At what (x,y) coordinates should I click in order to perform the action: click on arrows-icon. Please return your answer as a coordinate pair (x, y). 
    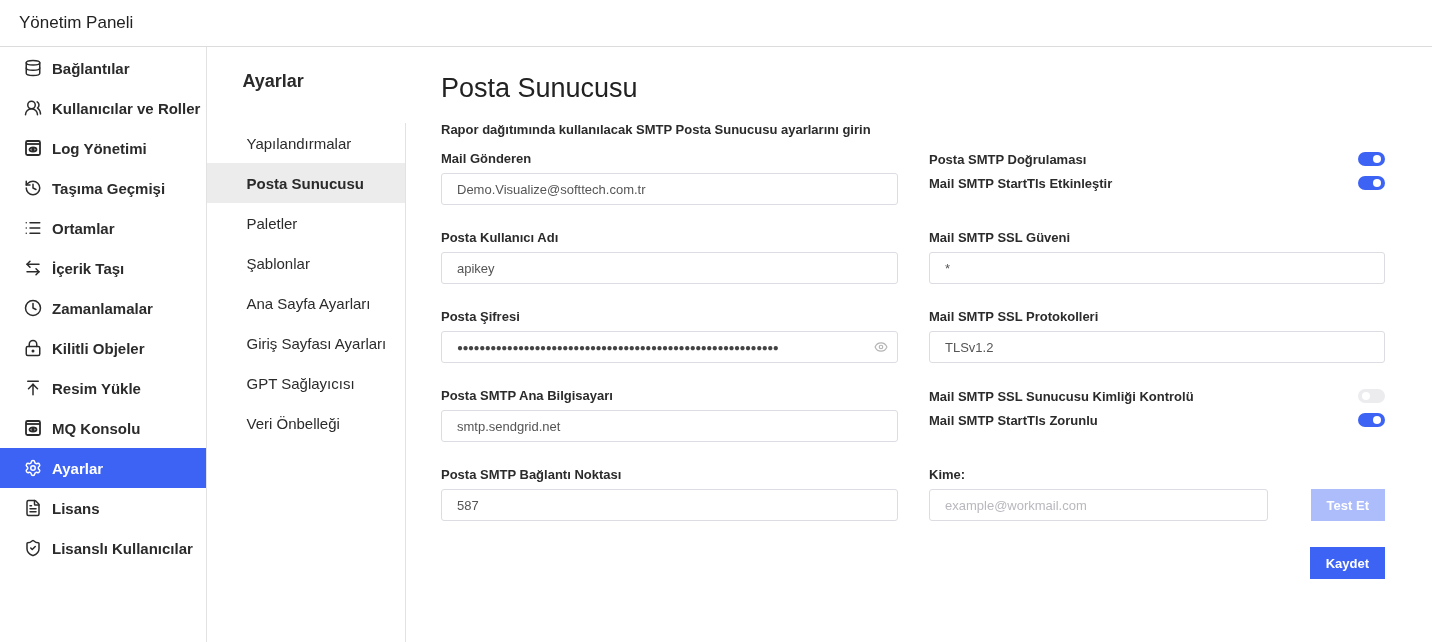
    Looking at the image, I should click on (33, 268).